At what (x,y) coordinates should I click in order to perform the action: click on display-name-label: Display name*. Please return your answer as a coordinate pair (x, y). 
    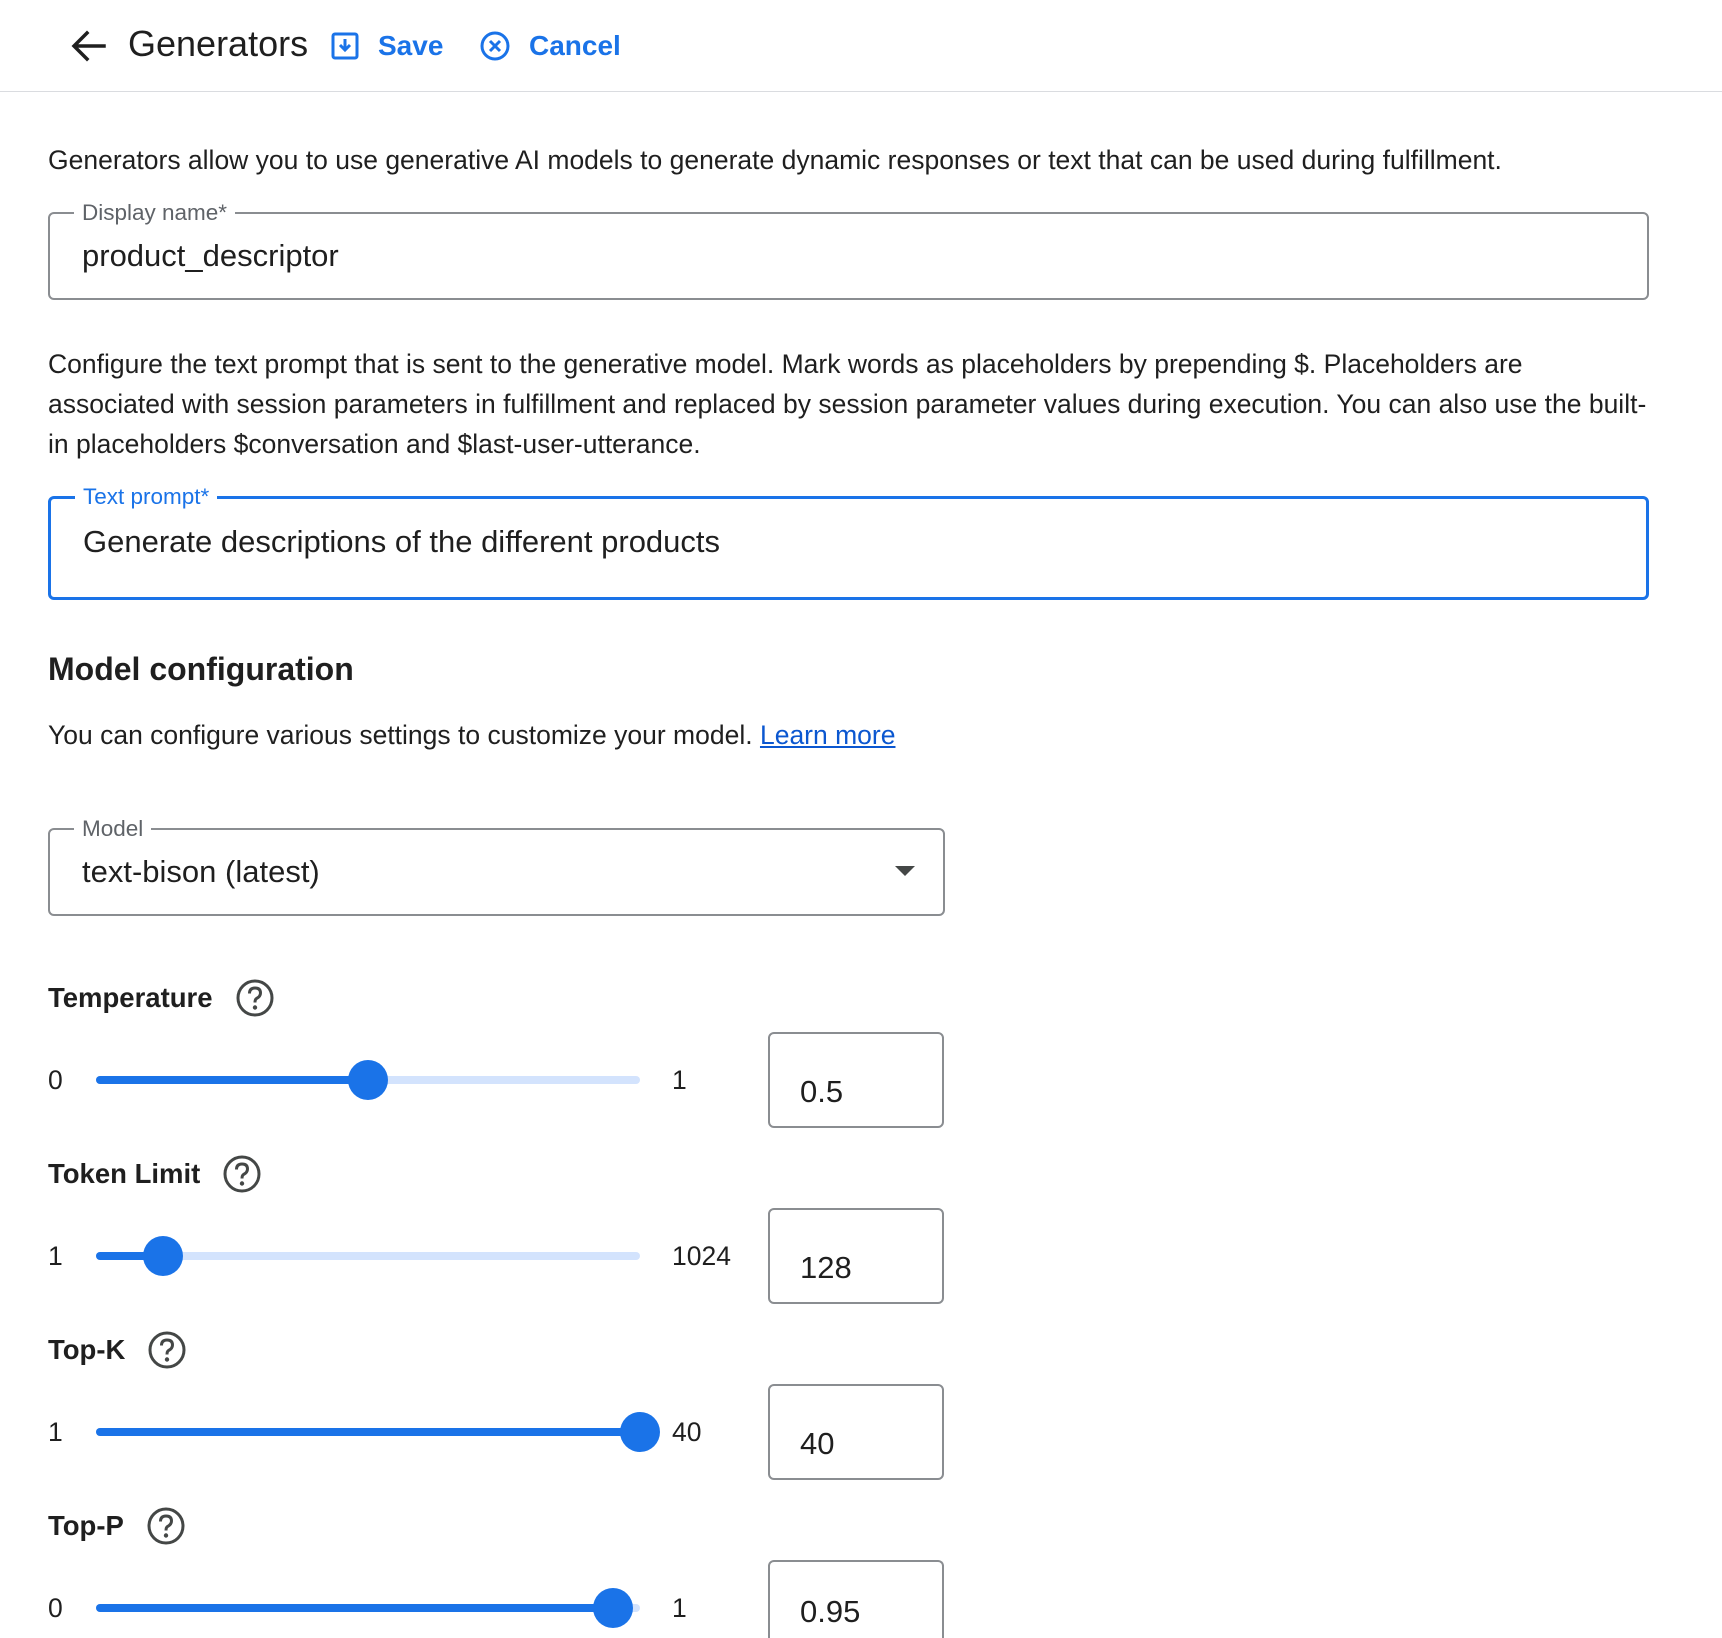
    Looking at the image, I should click on (155, 213).